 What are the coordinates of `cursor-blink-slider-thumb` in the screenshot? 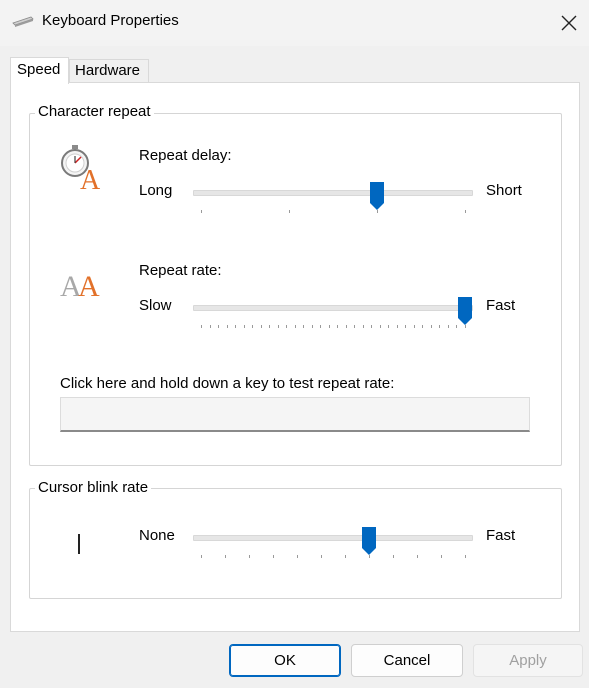 It's located at (369, 541).